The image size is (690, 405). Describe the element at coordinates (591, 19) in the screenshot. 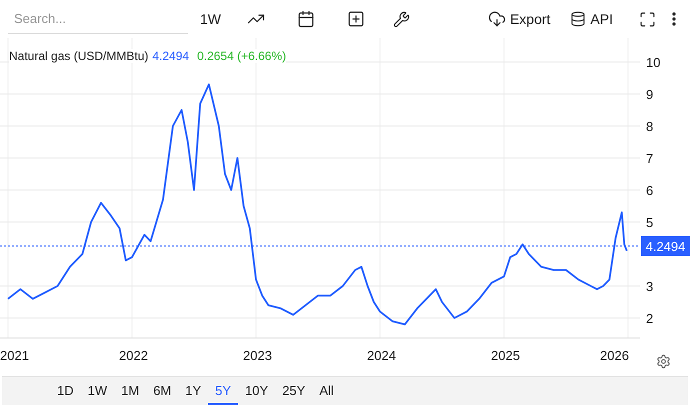

I see `api-button: API` at that location.